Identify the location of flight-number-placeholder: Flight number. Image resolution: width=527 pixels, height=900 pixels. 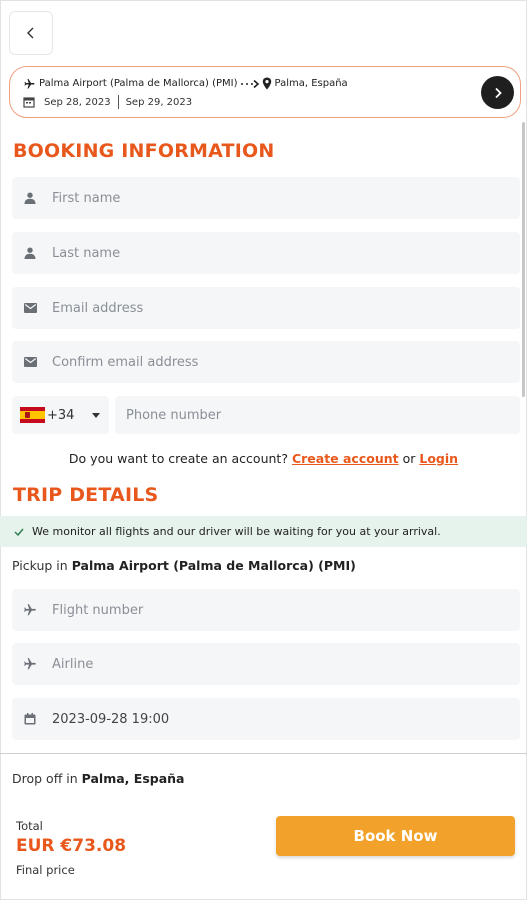
(98, 610).